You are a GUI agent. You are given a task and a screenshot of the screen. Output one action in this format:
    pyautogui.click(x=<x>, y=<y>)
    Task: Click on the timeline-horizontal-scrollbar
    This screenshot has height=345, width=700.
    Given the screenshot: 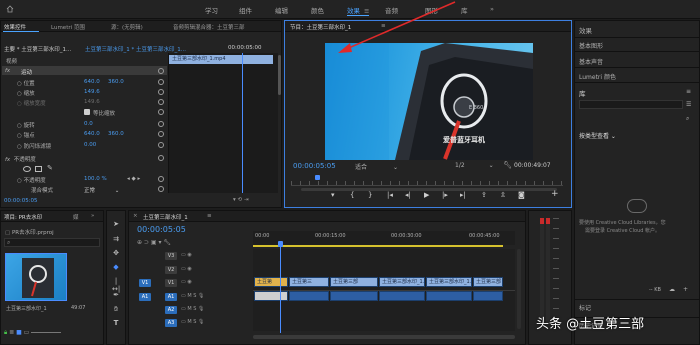 What is the action you would take?
    pyautogui.click(x=384, y=337)
    